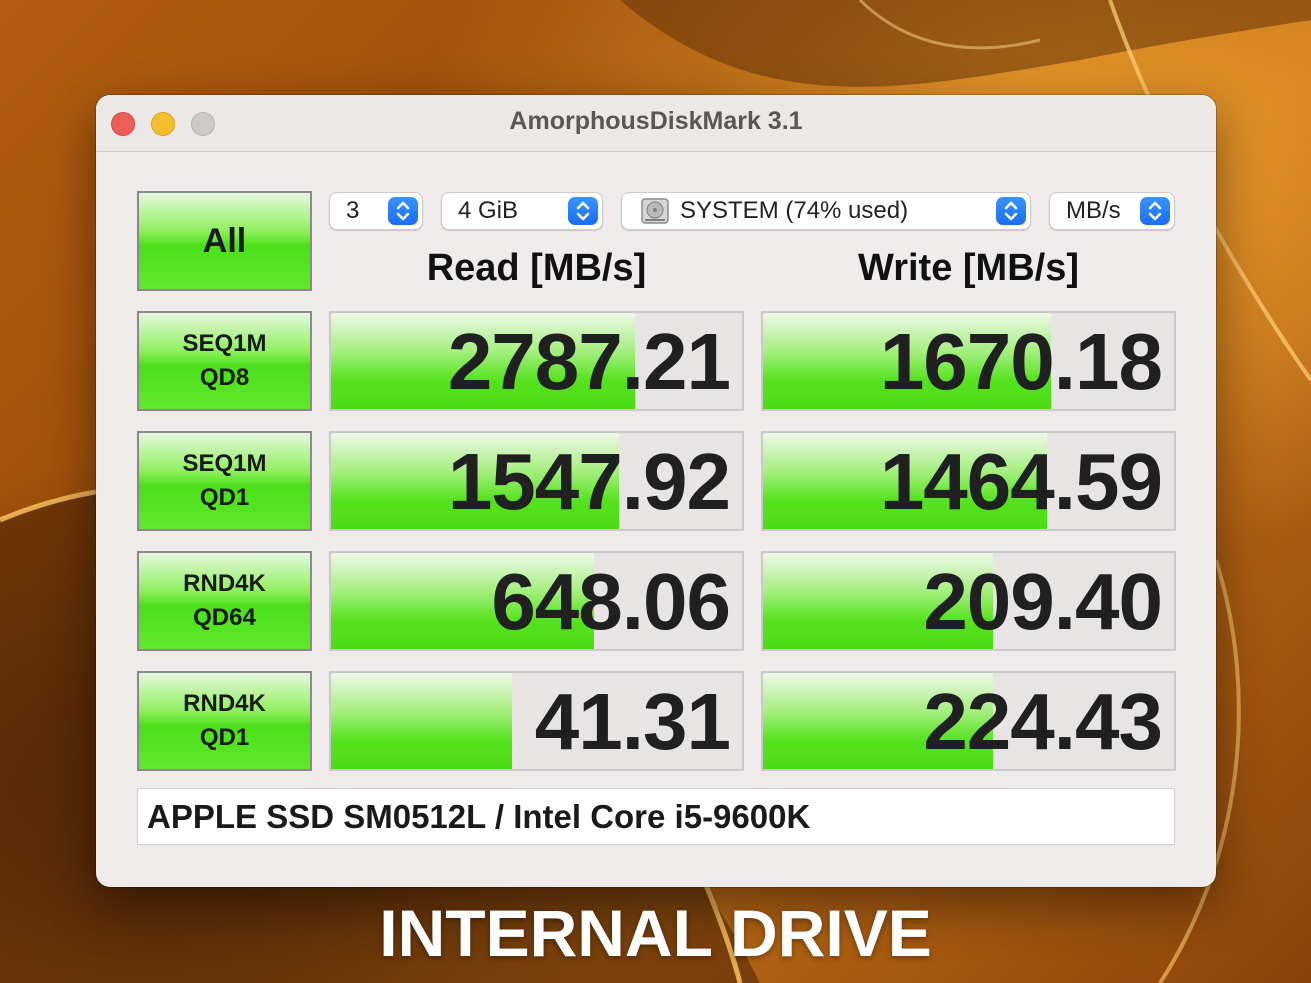 The height and width of the screenshot is (983, 1311). Describe the element at coordinates (589, 361) in the screenshot. I see `result-value: 2787.21` at that location.